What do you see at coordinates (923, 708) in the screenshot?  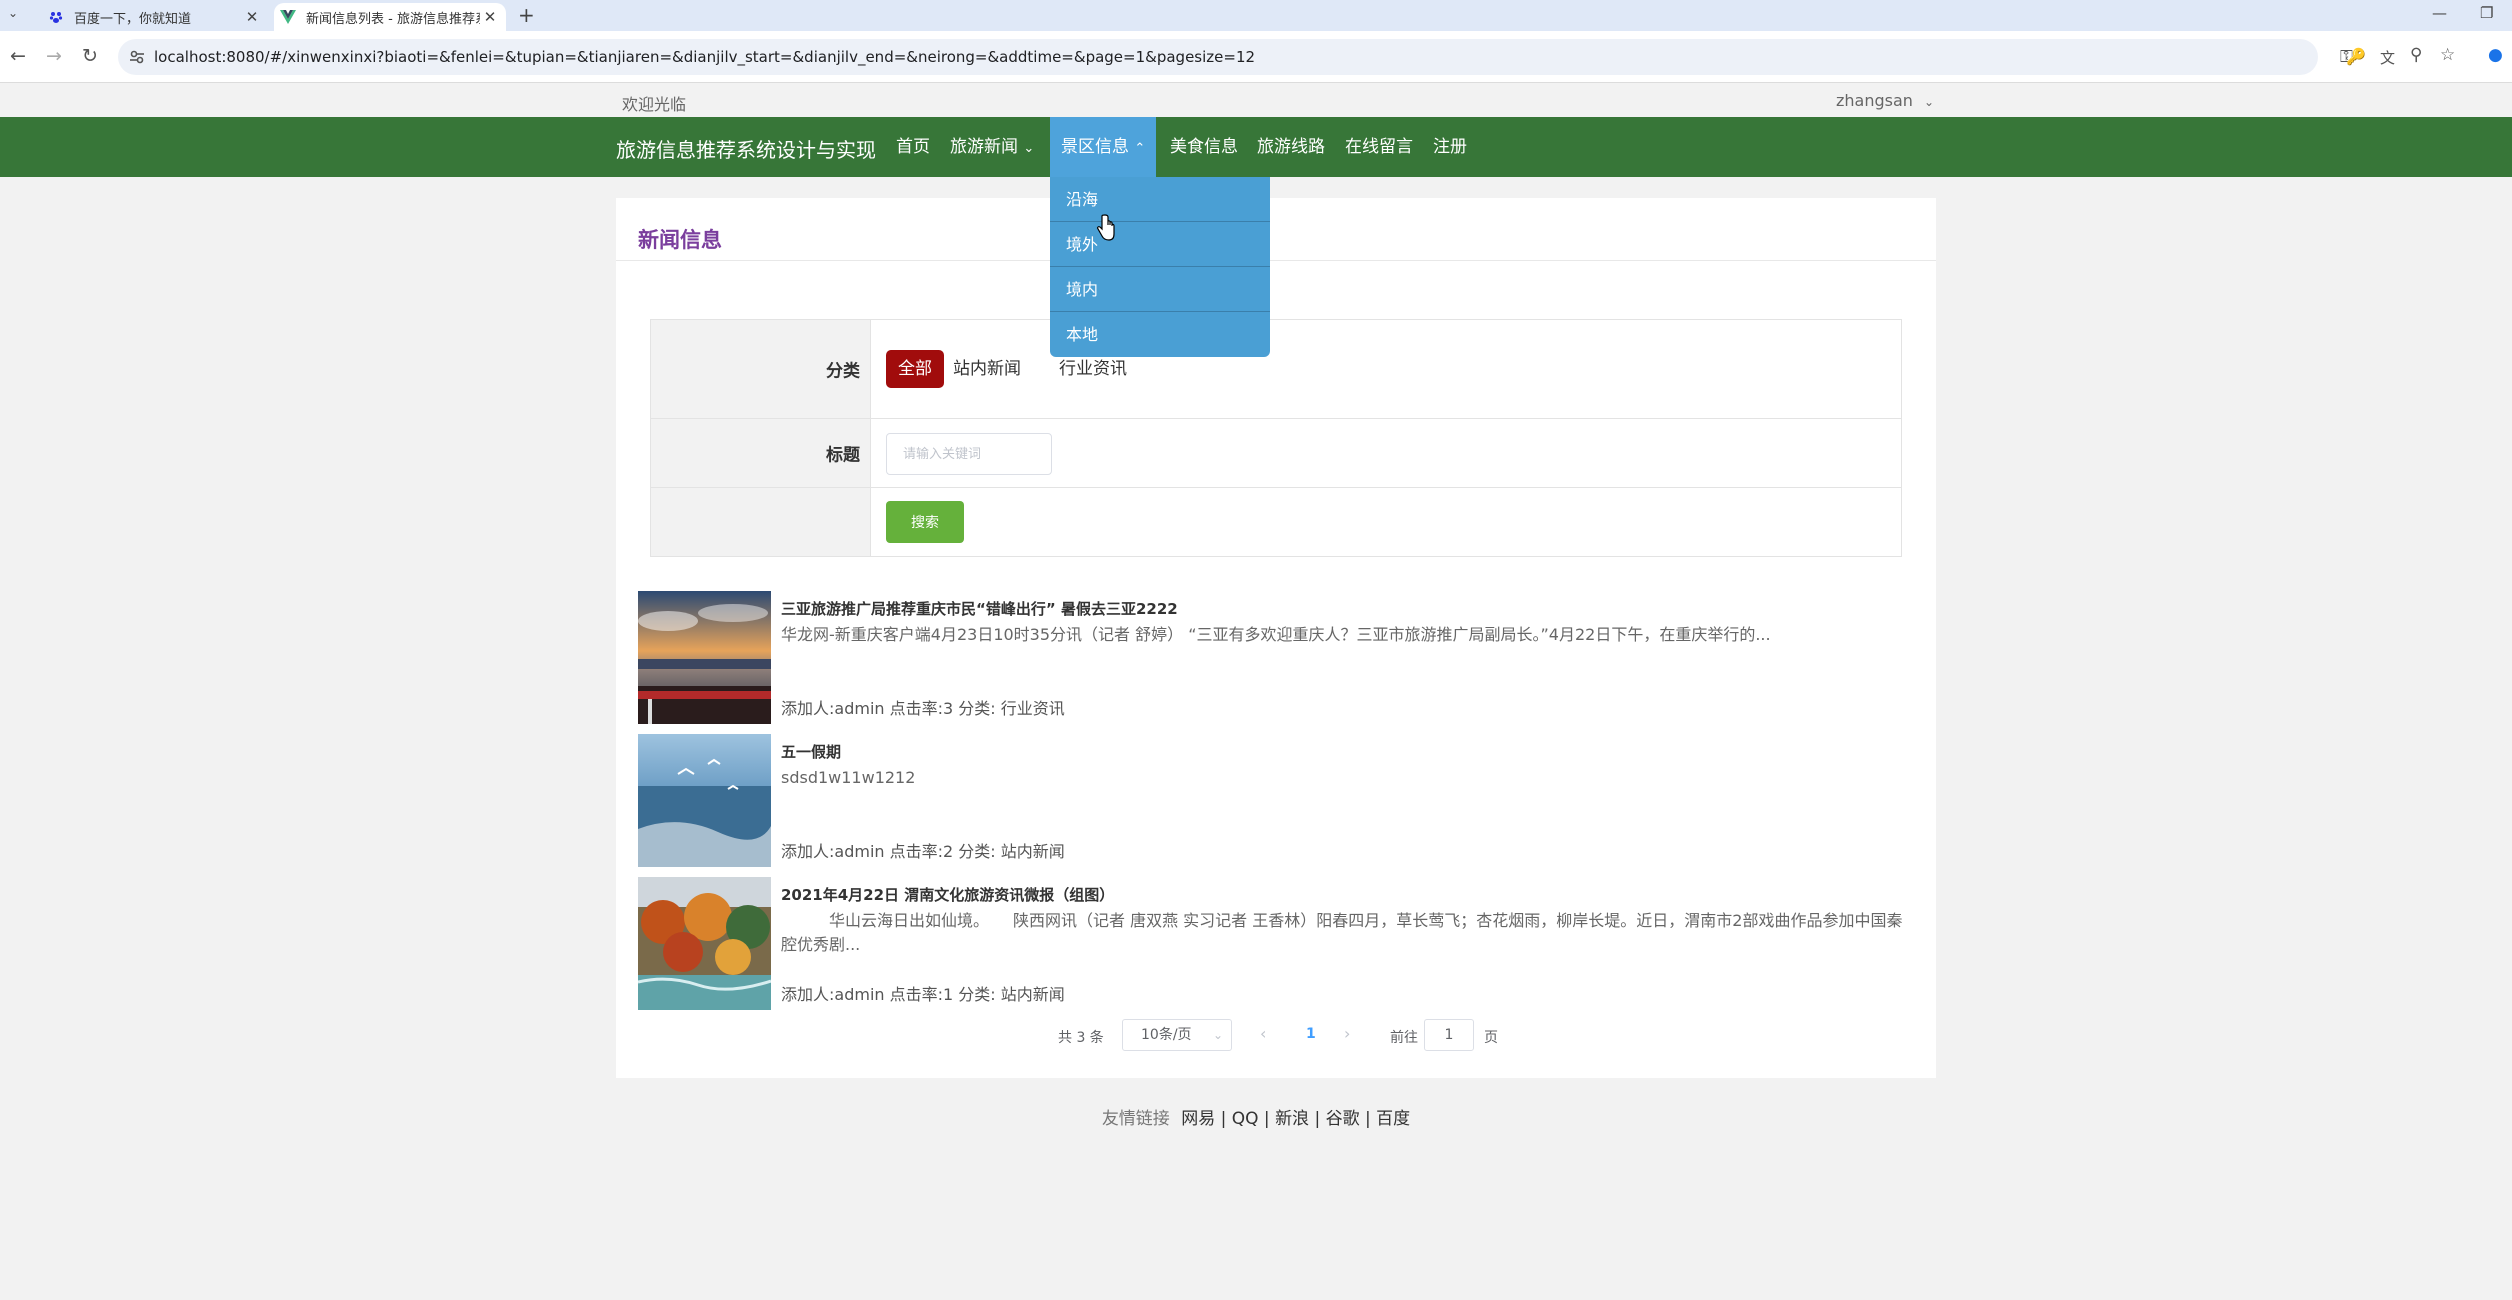 I see `news-meta: 添加人:admin 点击率:3 分类: 行业资讯` at bounding box center [923, 708].